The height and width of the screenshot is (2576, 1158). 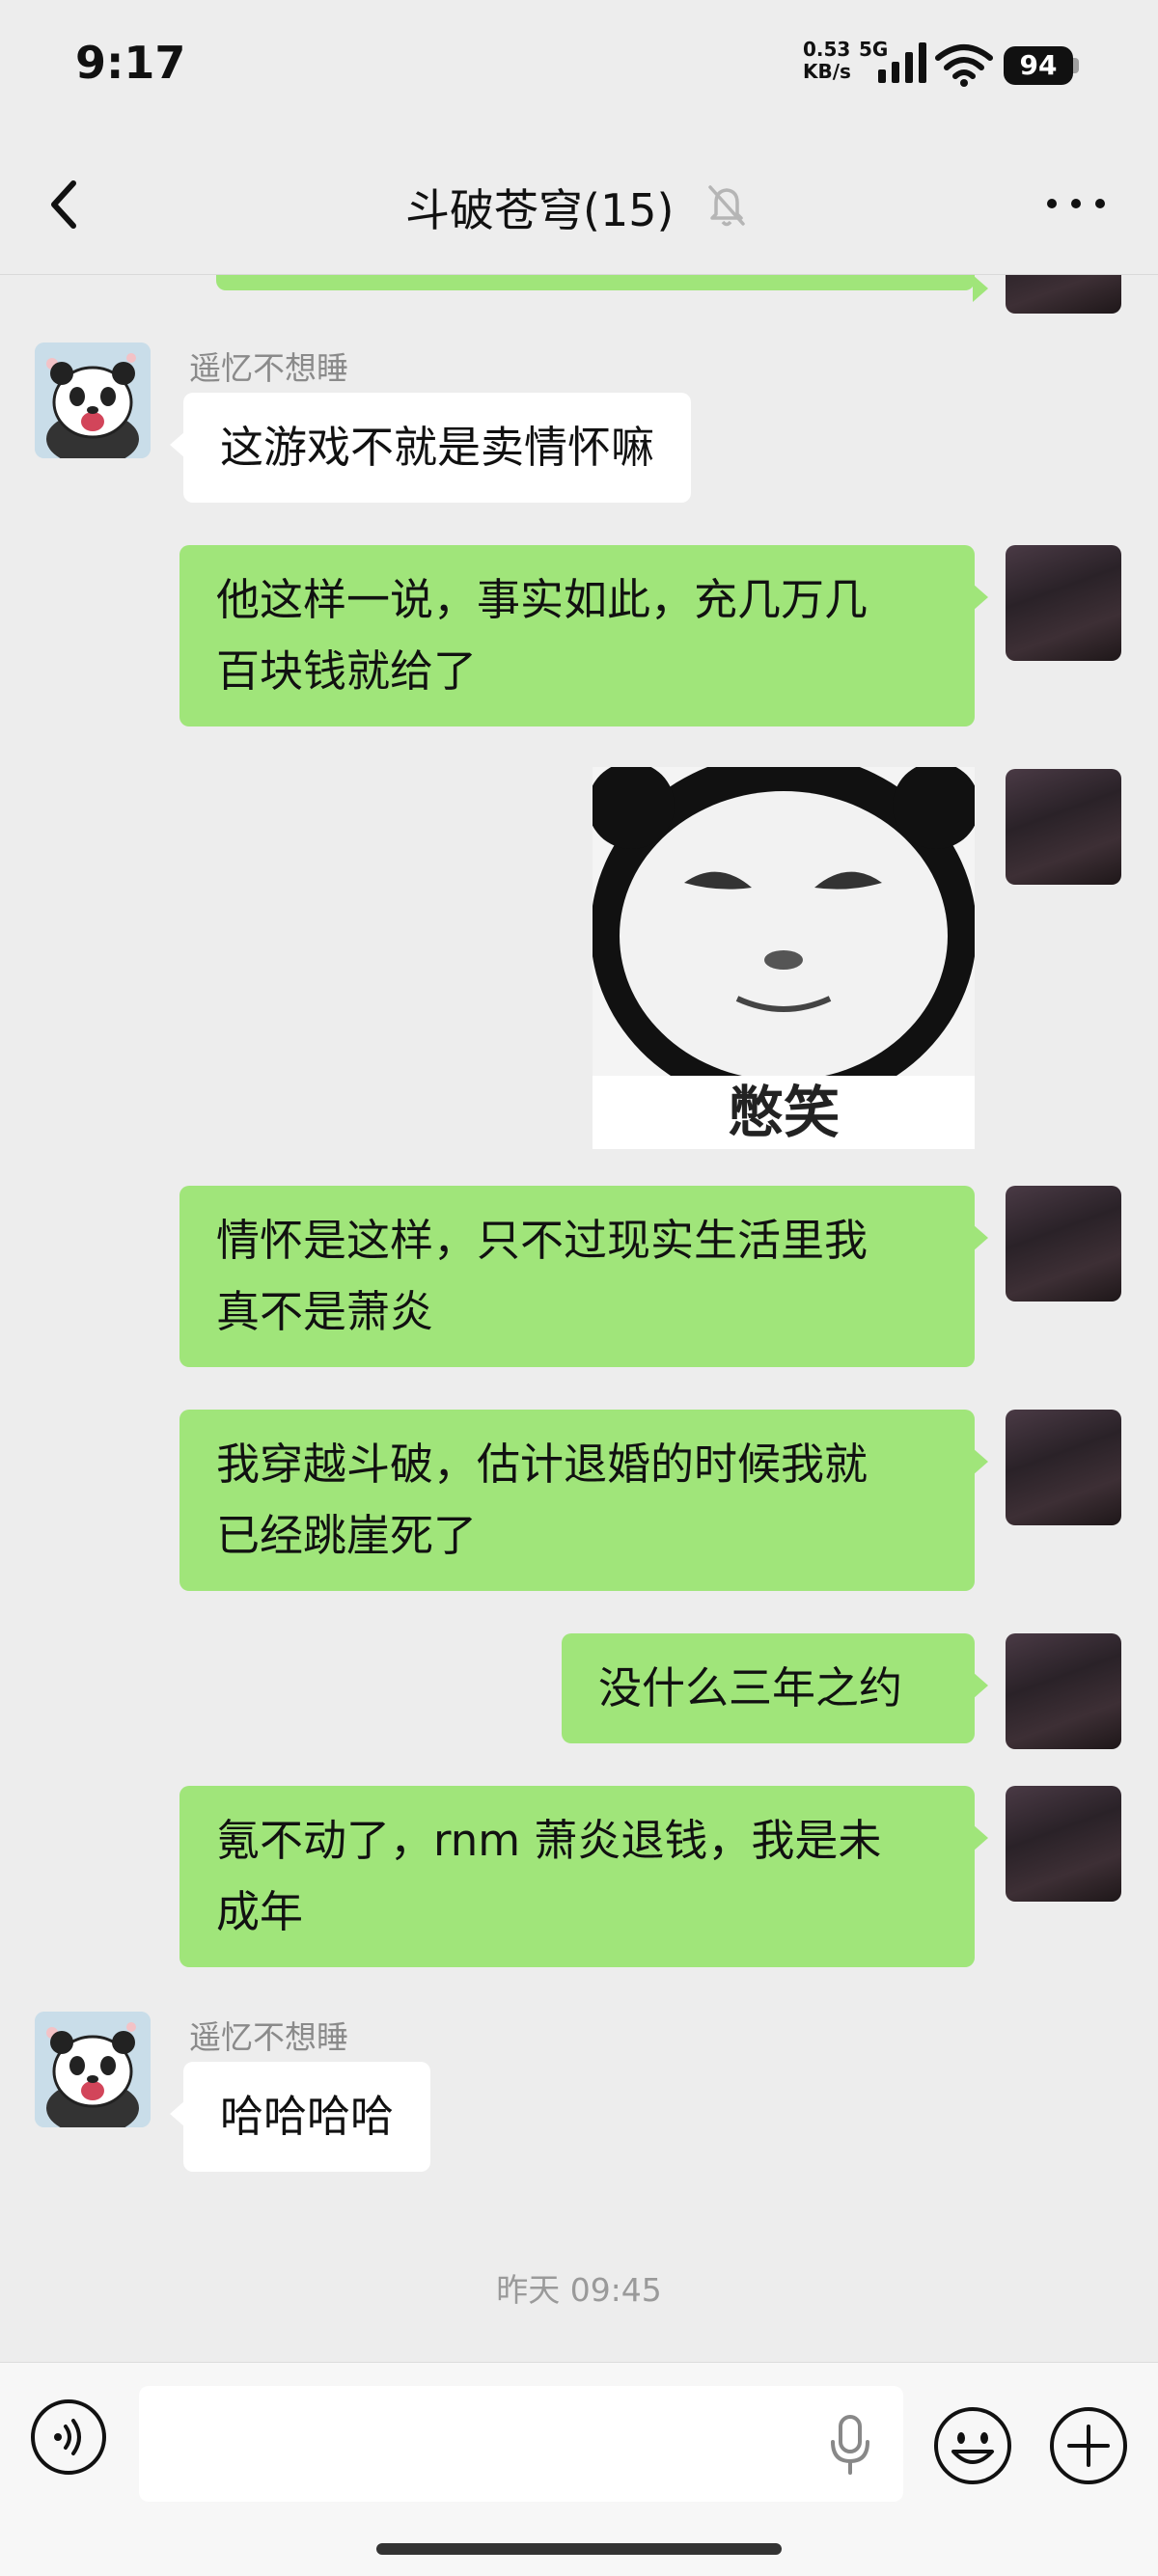 I want to click on message-text-line: 已经跳崖死了, so click(x=347, y=1536).